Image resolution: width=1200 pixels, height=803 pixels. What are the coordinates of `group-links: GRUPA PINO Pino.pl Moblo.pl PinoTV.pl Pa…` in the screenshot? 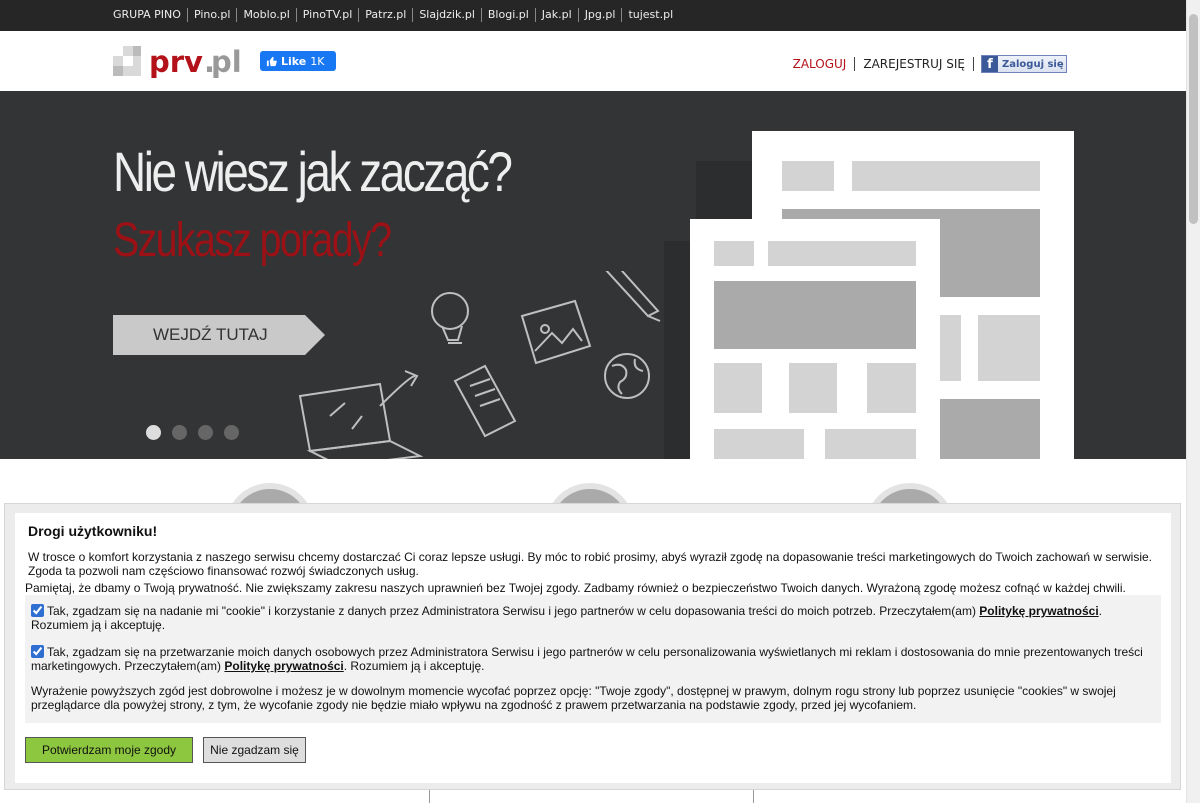 It's located at (393, 15).